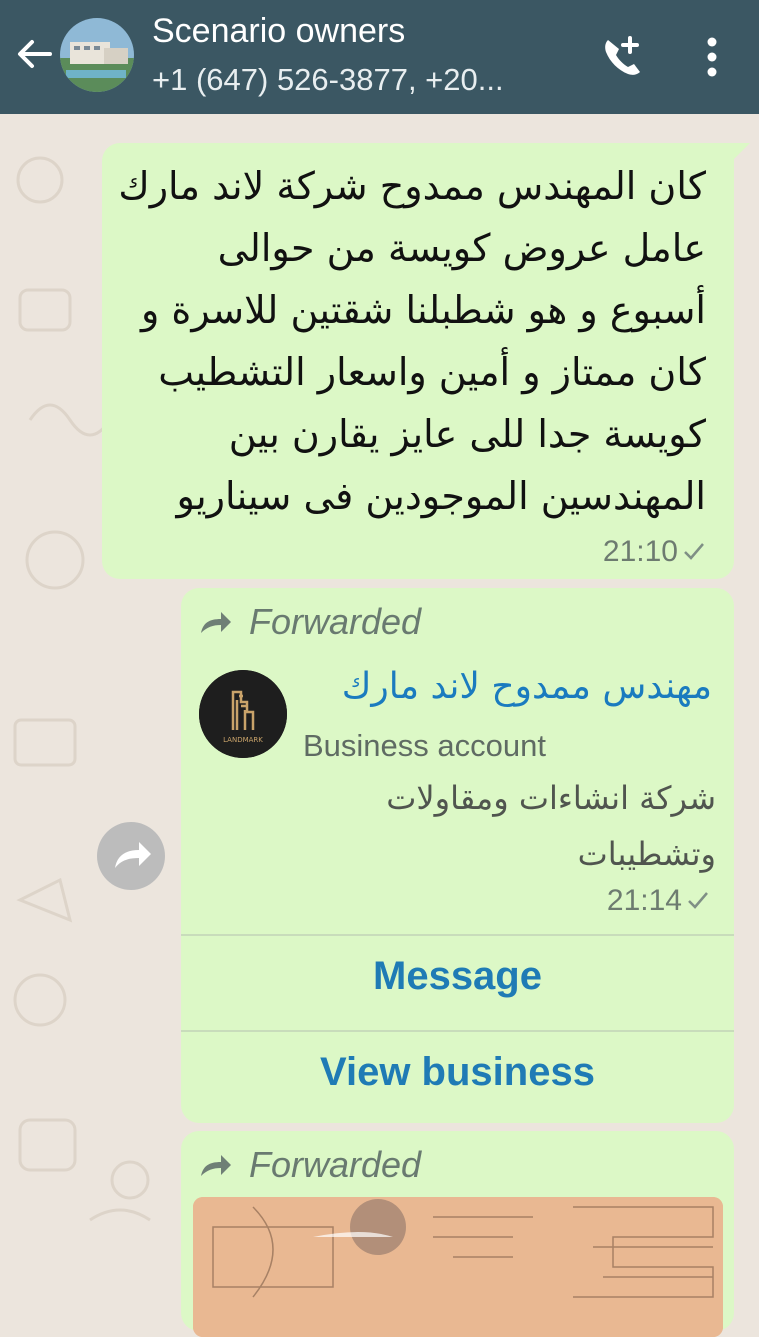  I want to click on image-thumbnail, so click(458, 1267).